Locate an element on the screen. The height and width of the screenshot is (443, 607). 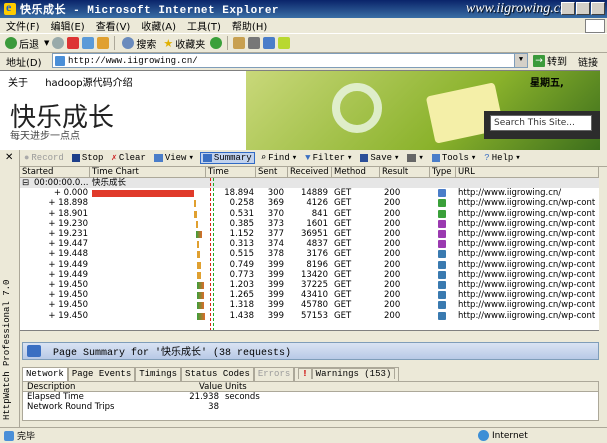
summary-col-description: Description is located at coordinates (51, 387).